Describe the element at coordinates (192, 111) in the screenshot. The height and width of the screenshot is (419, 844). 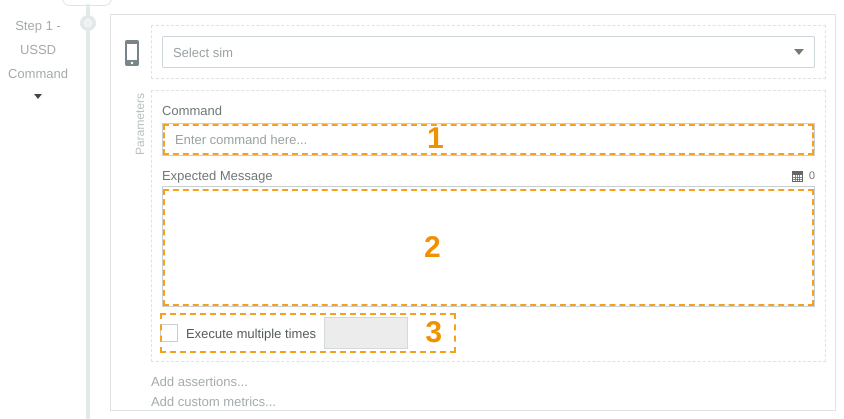
I see `field-label: Command` at that location.